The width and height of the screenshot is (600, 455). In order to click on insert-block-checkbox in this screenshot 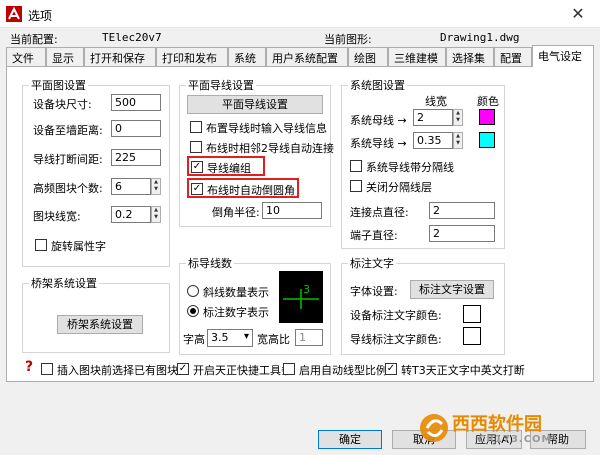, I will do `click(47, 369)`.